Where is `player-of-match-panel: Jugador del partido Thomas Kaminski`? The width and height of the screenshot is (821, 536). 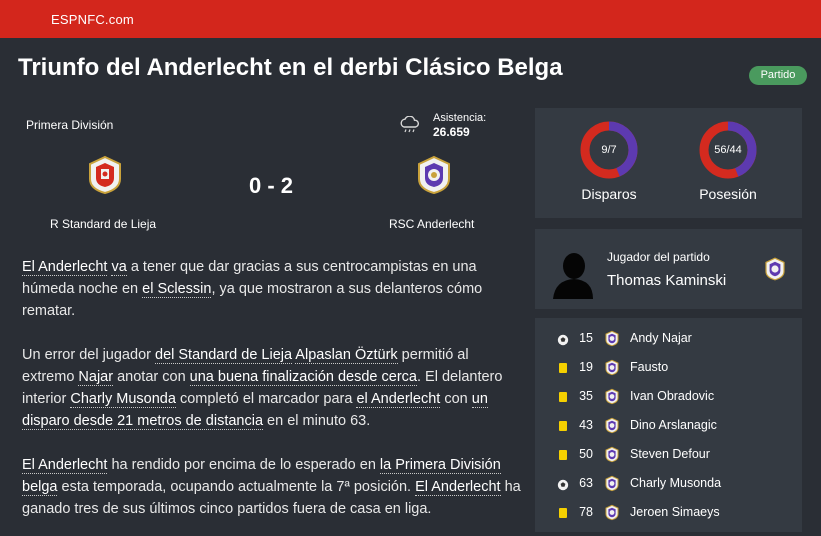 player-of-match-panel: Jugador del partido Thomas Kaminski is located at coordinates (668, 269).